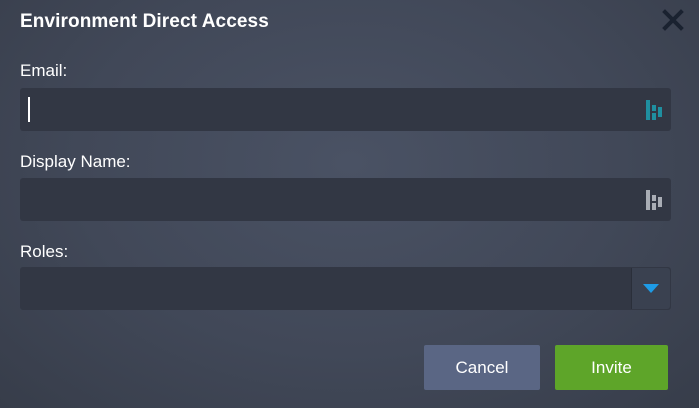  What do you see at coordinates (29, 109) in the screenshot?
I see `text-caret` at bounding box center [29, 109].